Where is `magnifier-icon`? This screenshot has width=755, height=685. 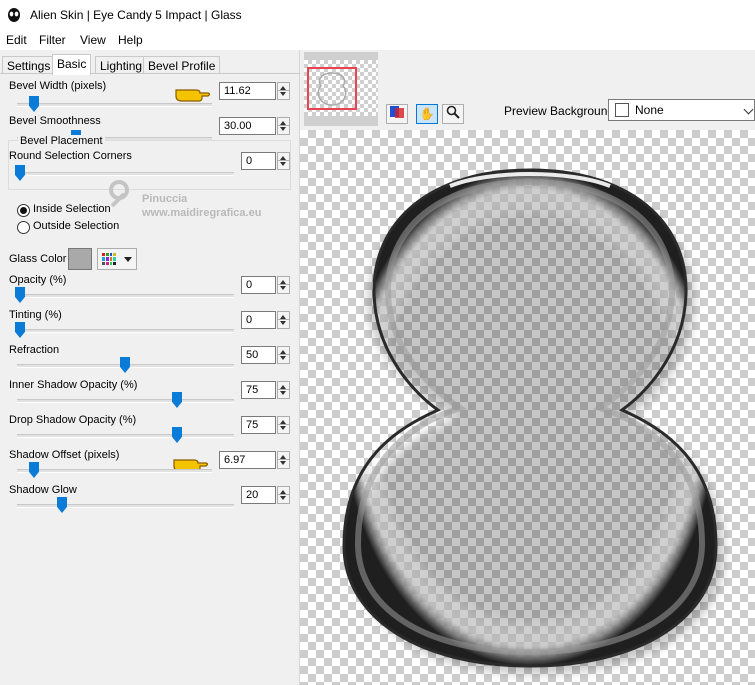
magnifier-icon is located at coordinates (453, 112).